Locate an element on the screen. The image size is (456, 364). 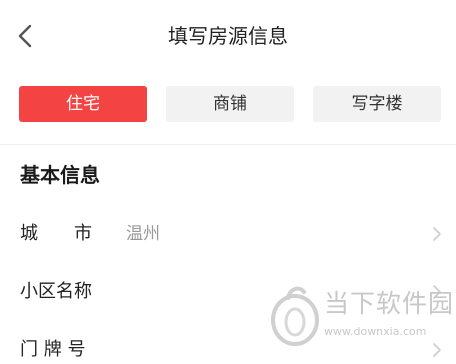
section-divider is located at coordinates (228, 144).